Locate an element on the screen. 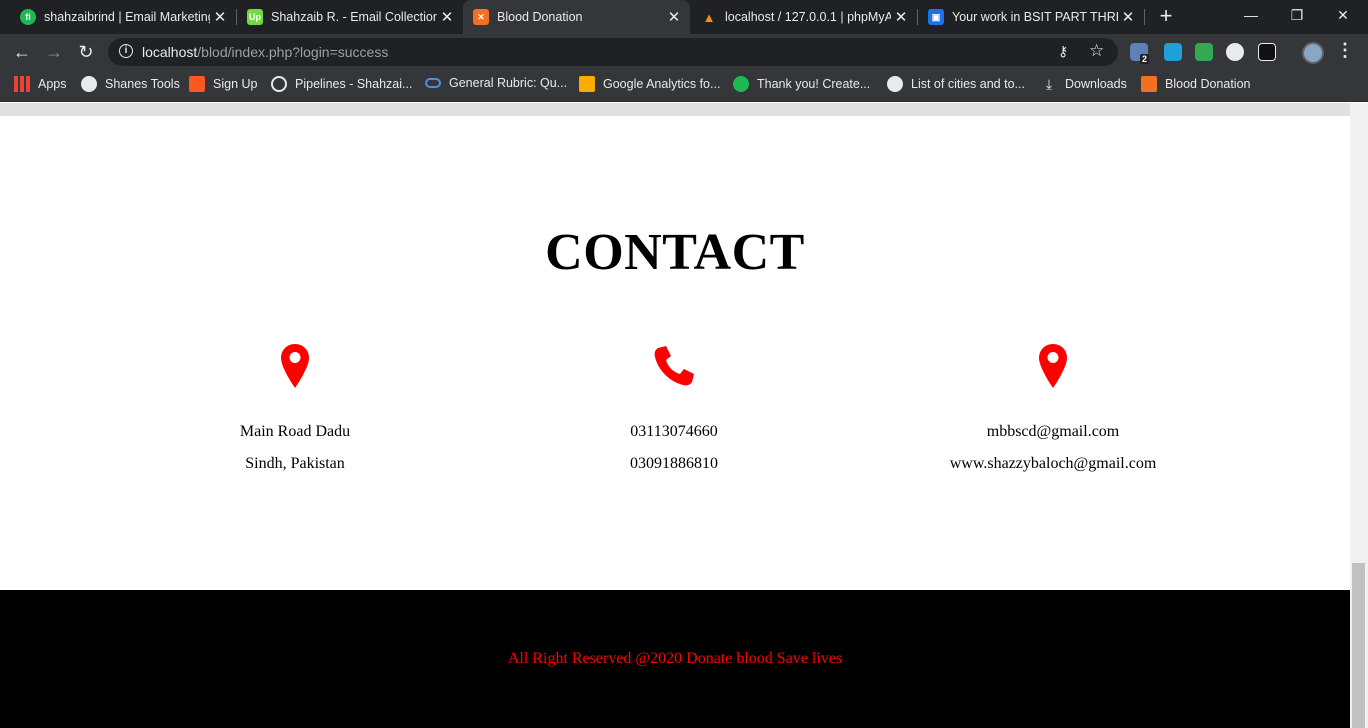 This screenshot has width=1368, height=728. tab-blood-donation: ✕ Blood Donation ✕ is located at coordinates (576, 17).